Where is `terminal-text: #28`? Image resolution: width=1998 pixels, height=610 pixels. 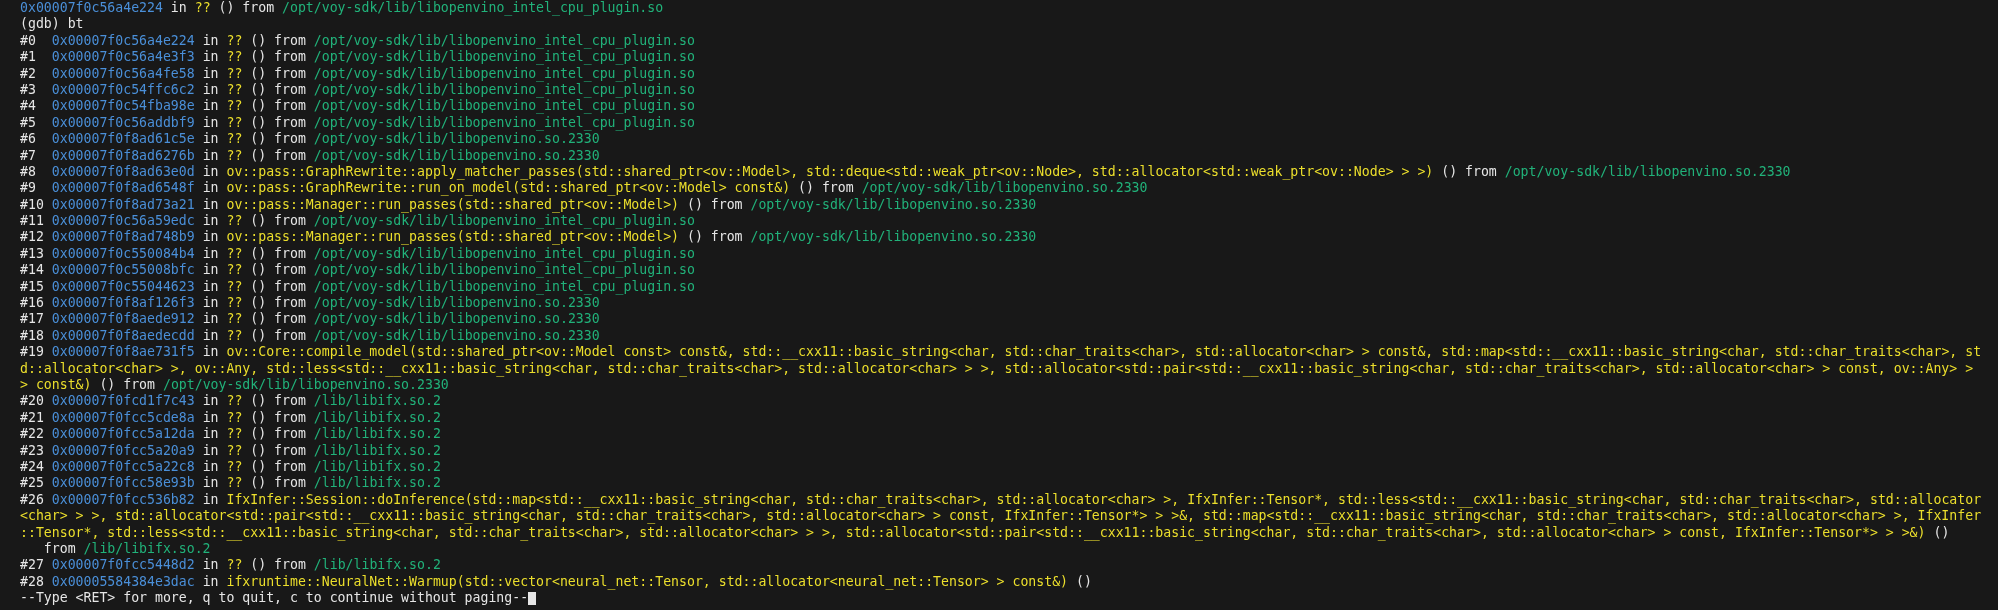
terminal-text: #28 is located at coordinates (32, 582).